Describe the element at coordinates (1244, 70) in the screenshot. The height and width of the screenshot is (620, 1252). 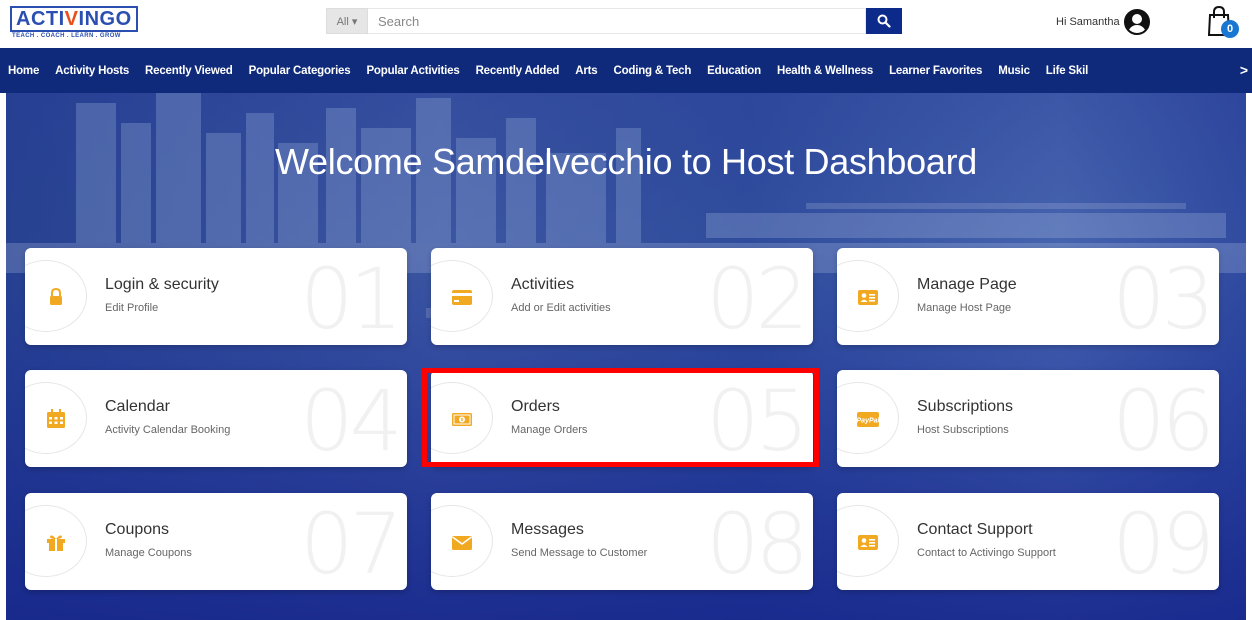
I see `nav-scroll-right-icon: >` at that location.